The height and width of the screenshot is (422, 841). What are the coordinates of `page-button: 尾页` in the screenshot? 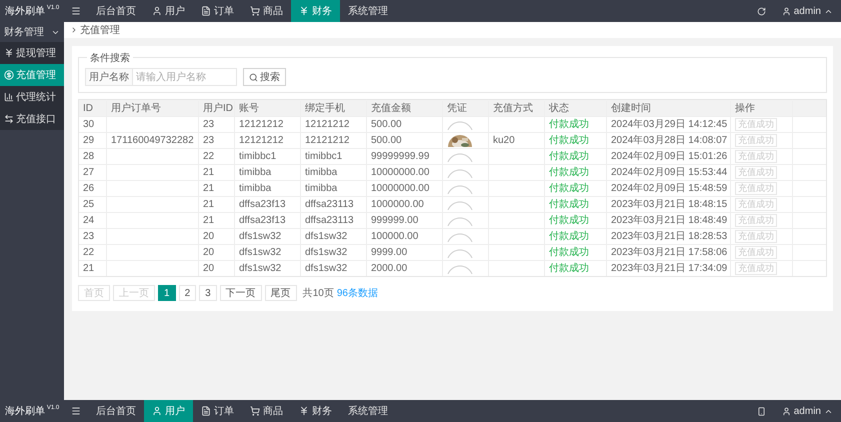 It's located at (280, 293).